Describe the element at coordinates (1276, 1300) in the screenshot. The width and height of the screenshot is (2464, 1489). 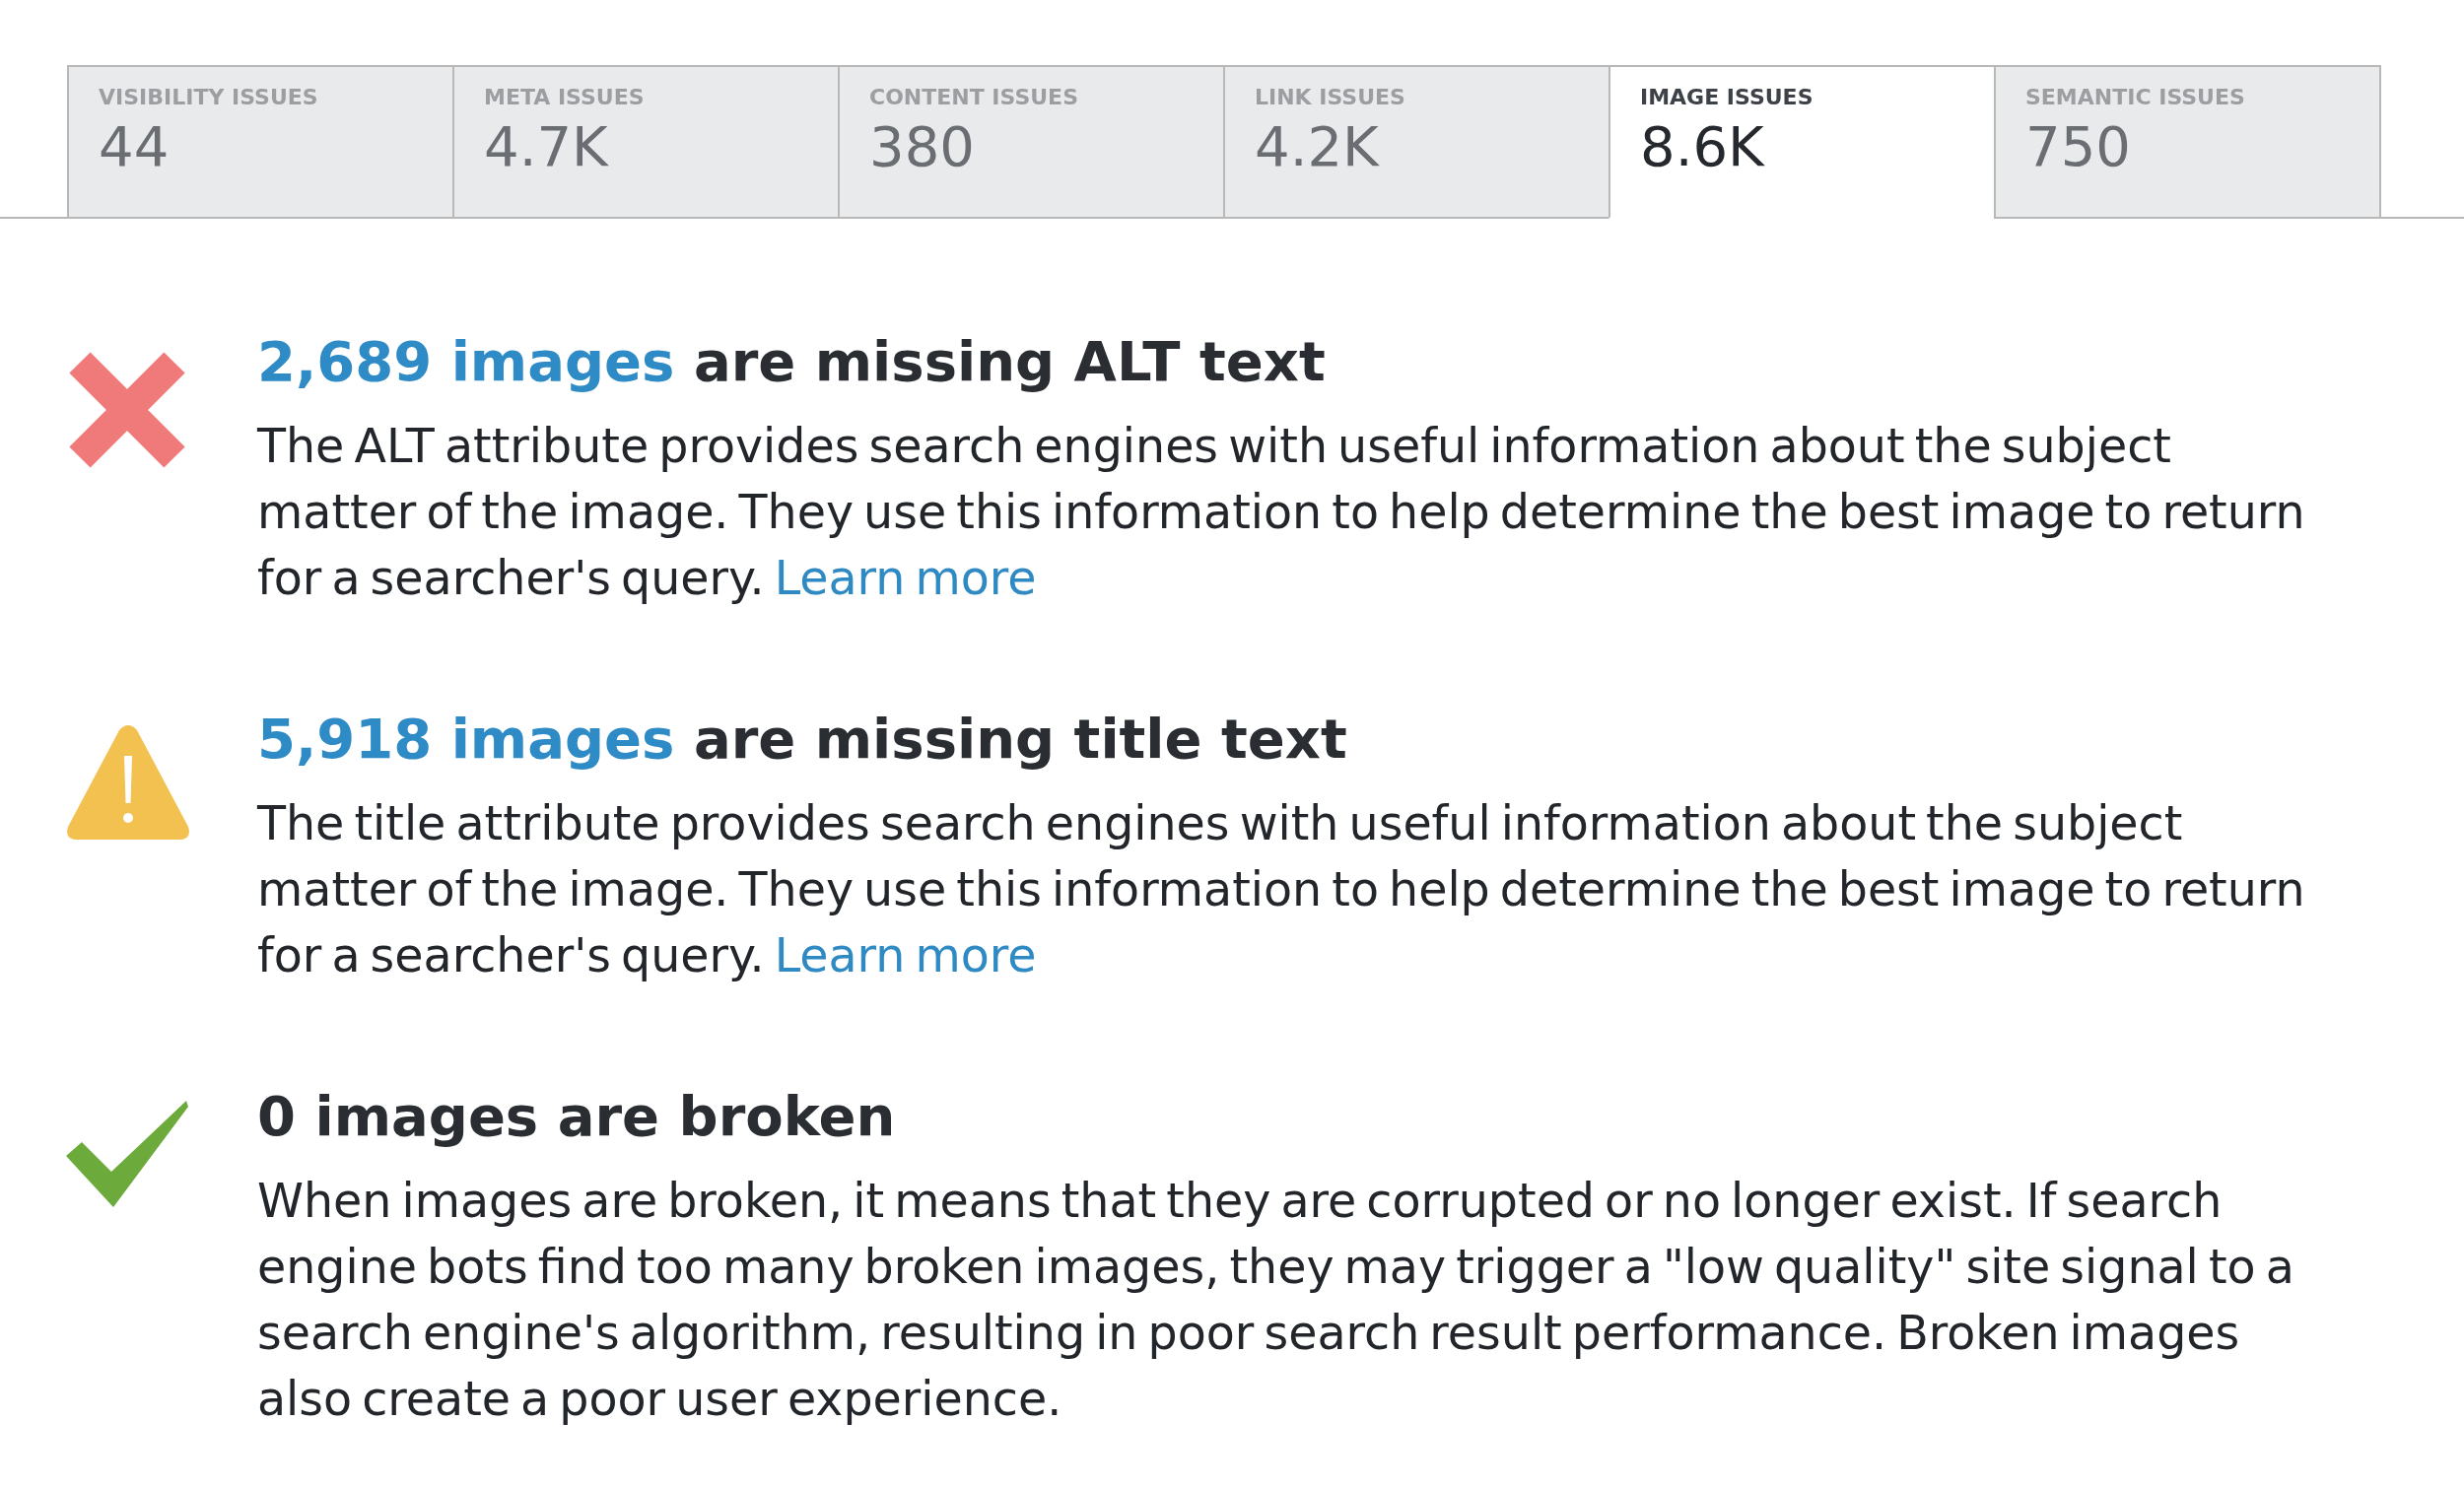
I see `issue-description: When images are broken, it means that they are corrupted or no longer exist. If search engine bots find too many broken images, they may trigger a "low quality" site signal to a search engine's algorithm, resulting in poor search result performance. Broken images also create a poor user experience.` at that location.